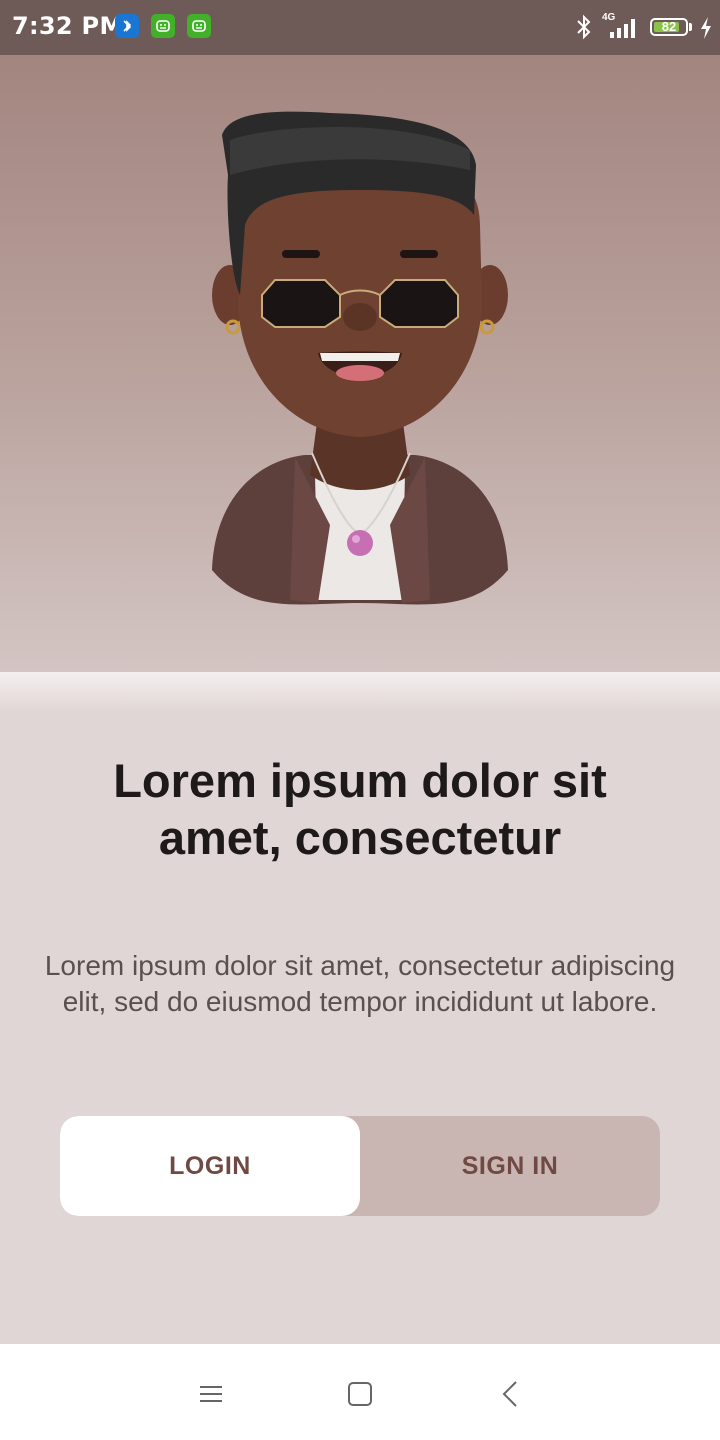 This screenshot has width=720, height=1440. What do you see at coordinates (210, 1166) in the screenshot?
I see `login-button: LOGIN` at bounding box center [210, 1166].